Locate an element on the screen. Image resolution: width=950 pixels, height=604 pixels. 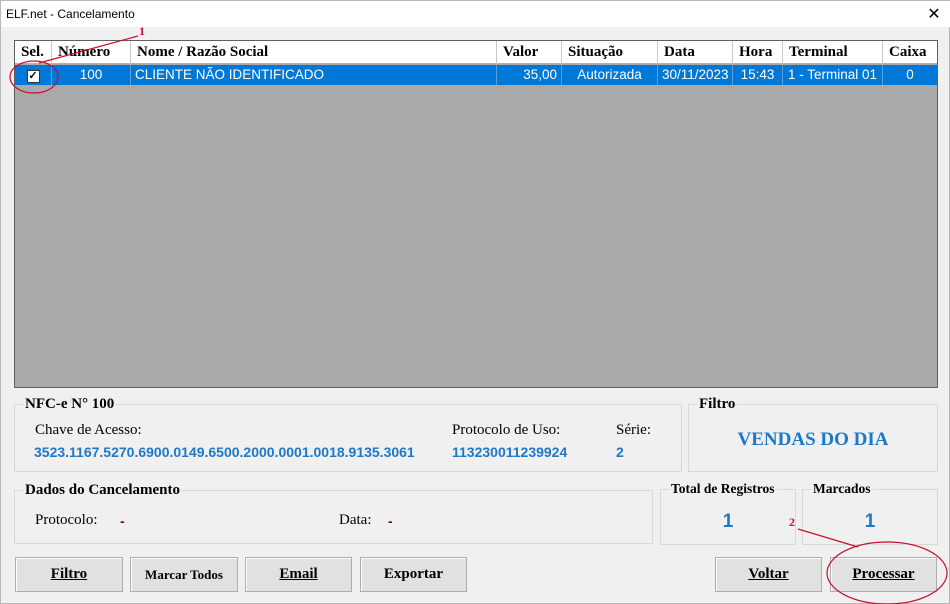
filtro-button-label: Filtro is located at coordinates (69, 574).